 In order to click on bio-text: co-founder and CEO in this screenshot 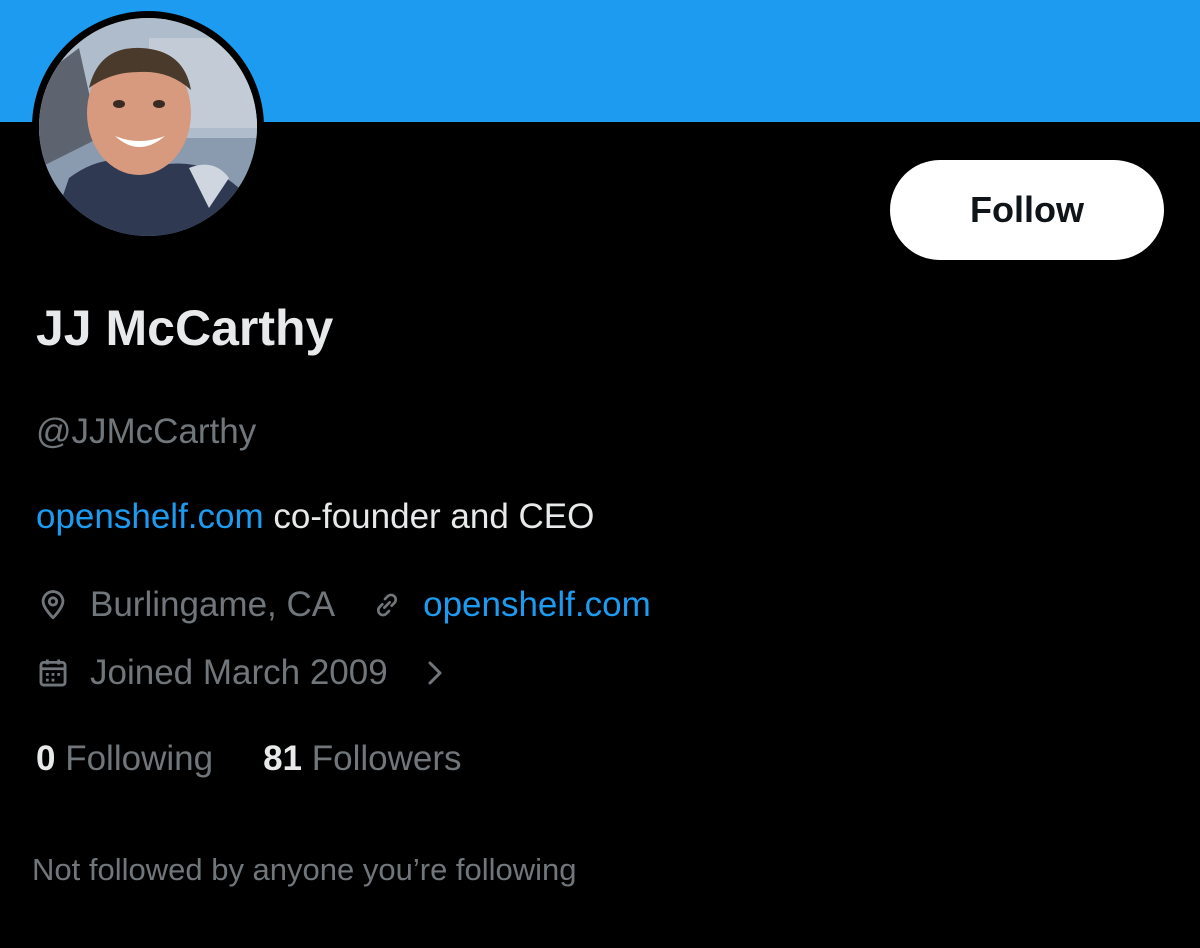, I will do `click(429, 516)`.